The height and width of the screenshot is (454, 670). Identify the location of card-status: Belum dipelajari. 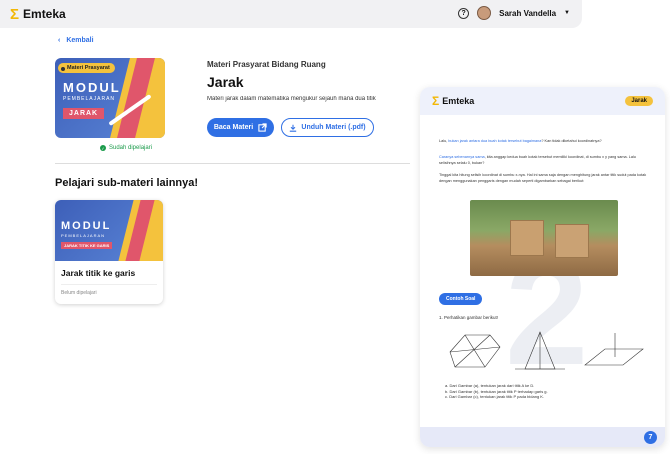
(79, 293).